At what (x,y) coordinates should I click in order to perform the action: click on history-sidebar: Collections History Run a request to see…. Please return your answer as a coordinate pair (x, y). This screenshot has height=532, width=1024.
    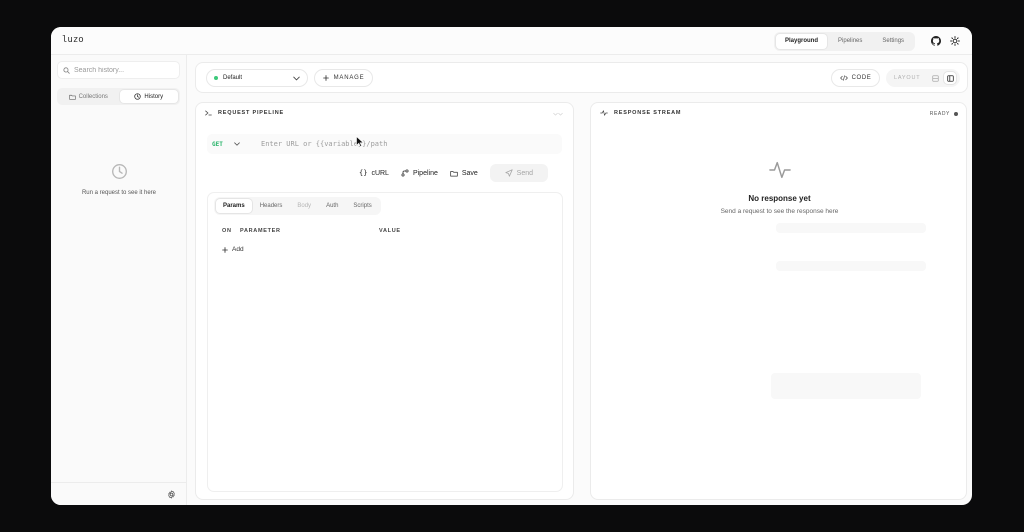
    Looking at the image, I should click on (119, 280).